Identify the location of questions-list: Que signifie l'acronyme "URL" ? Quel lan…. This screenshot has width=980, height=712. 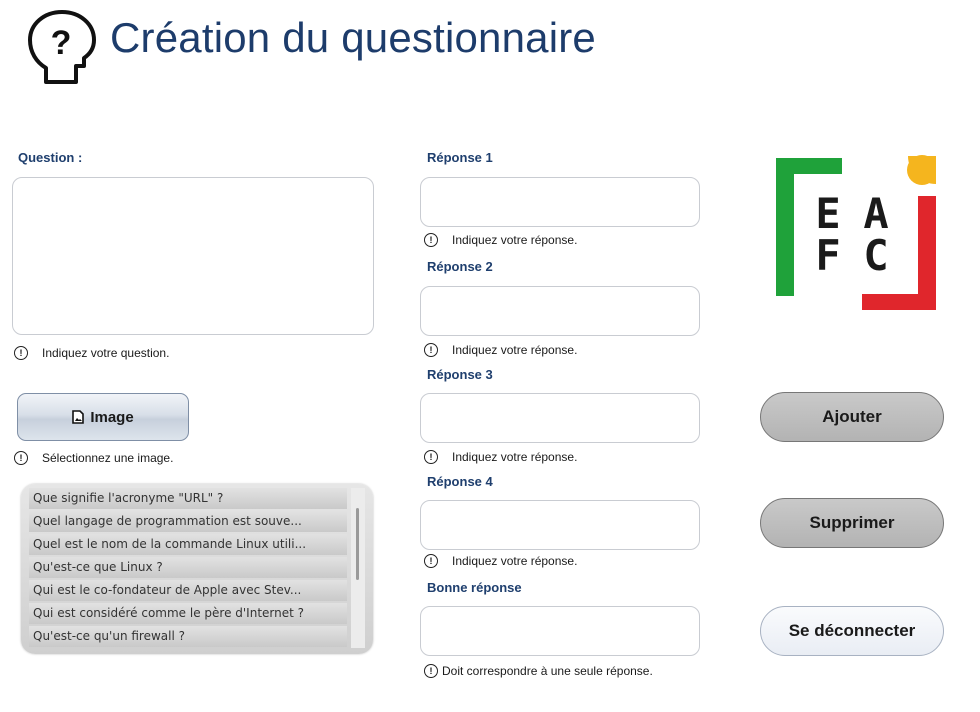
(197, 569).